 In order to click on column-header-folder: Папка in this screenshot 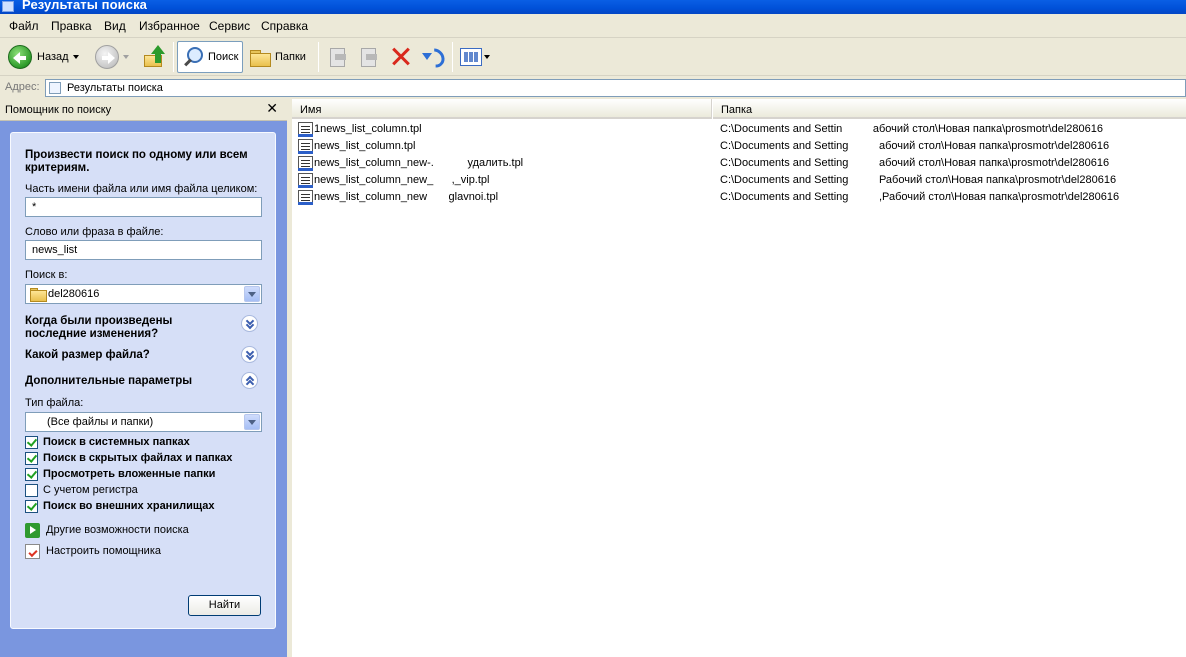, I will do `click(949, 109)`.